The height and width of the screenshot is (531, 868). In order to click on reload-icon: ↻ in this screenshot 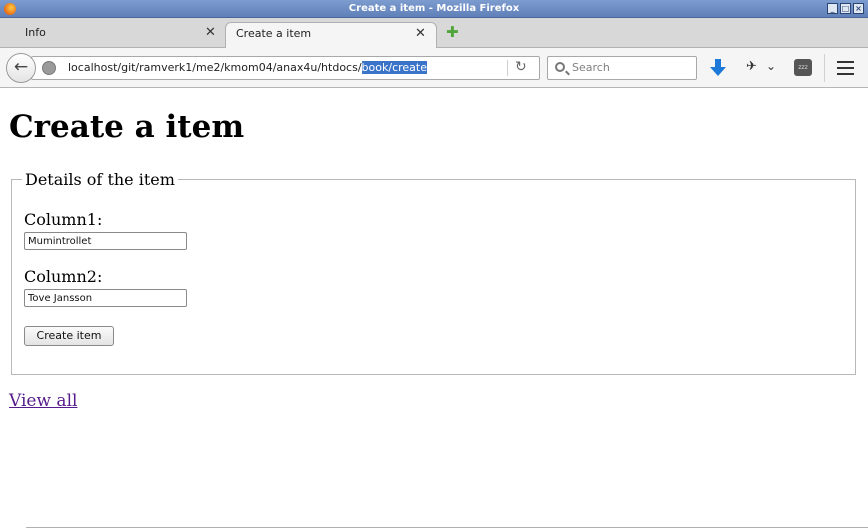, I will do `click(521, 67)`.